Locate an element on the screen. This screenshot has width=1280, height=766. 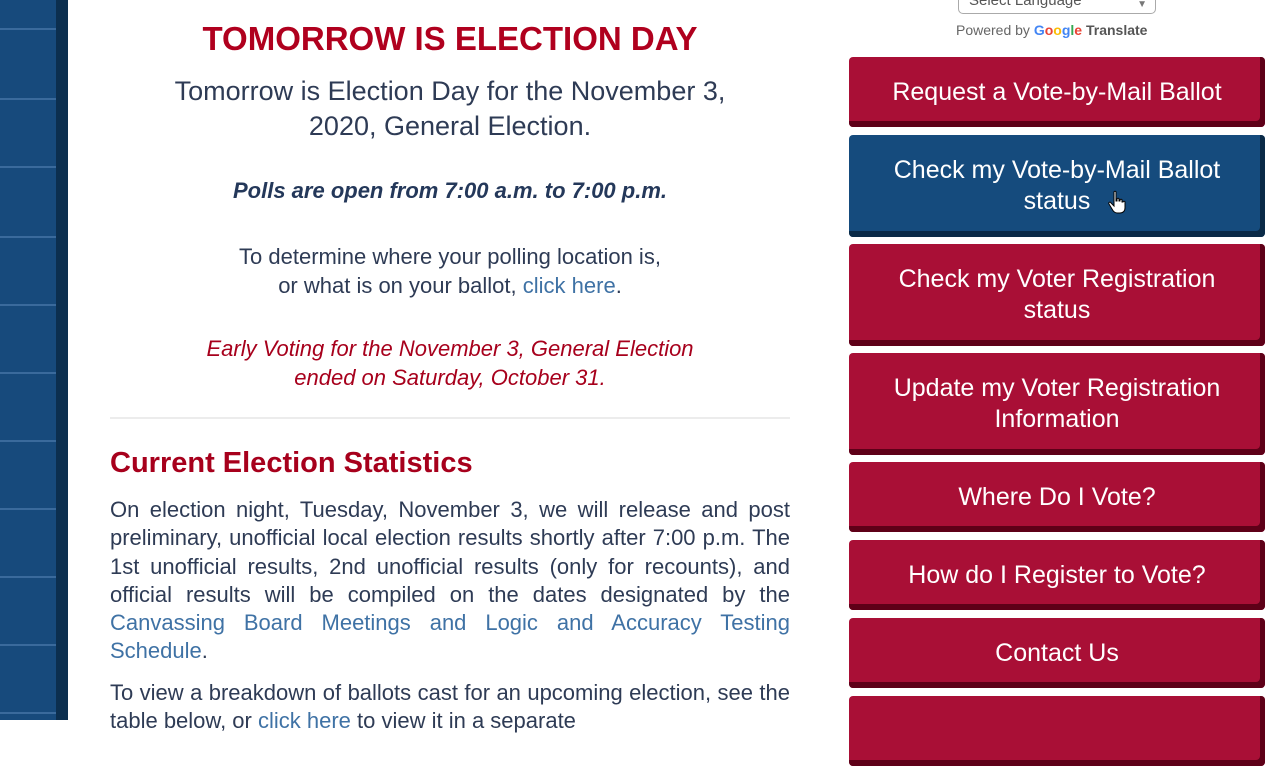
notice-line: 2020, General Election. is located at coordinates (450, 126).